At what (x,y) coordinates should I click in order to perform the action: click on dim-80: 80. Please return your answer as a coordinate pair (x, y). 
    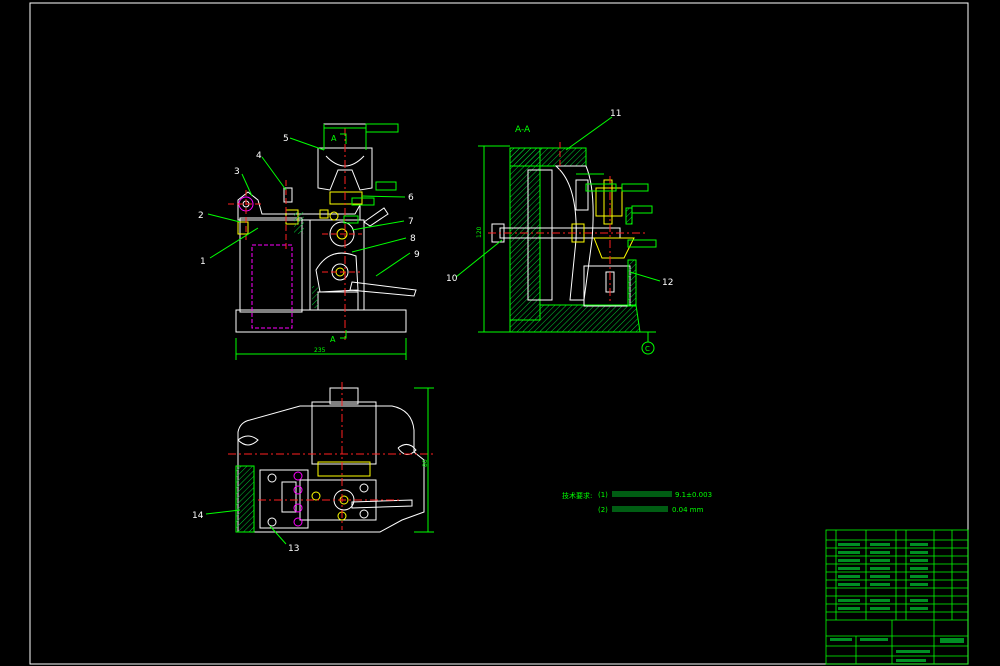
    Looking at the image, I should click on (425, 463).